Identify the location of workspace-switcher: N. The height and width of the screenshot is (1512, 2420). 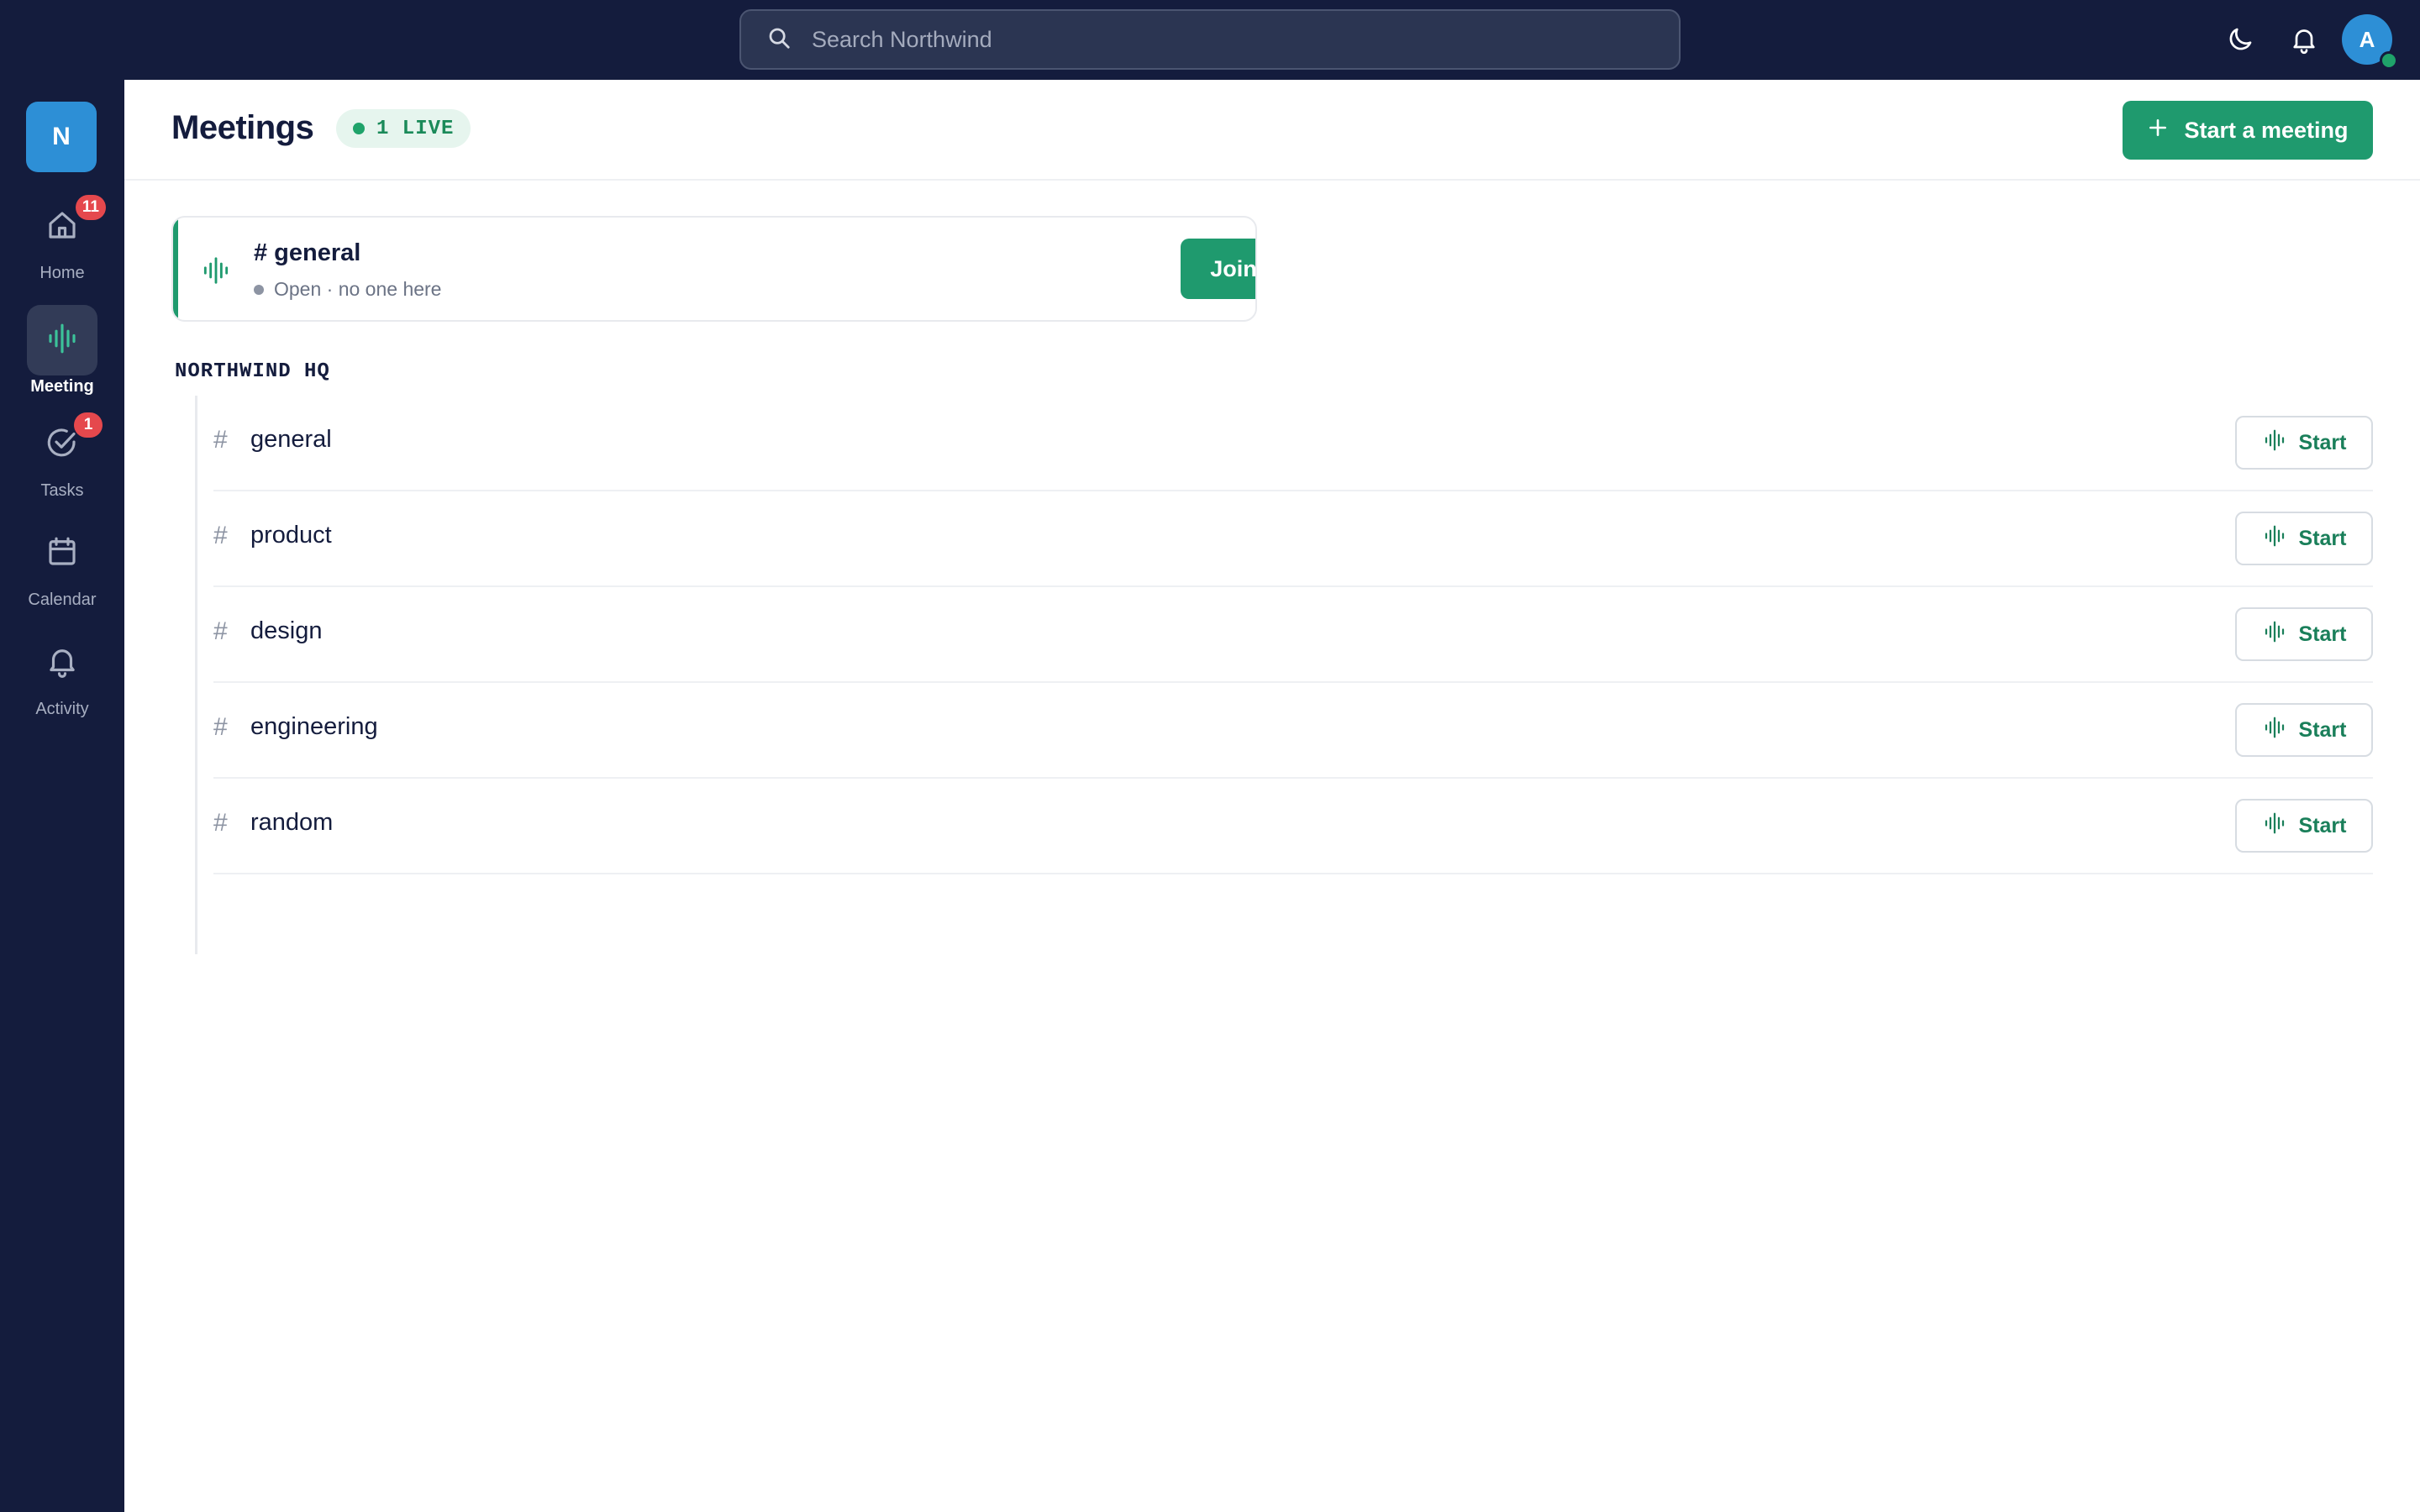
(62, 137).